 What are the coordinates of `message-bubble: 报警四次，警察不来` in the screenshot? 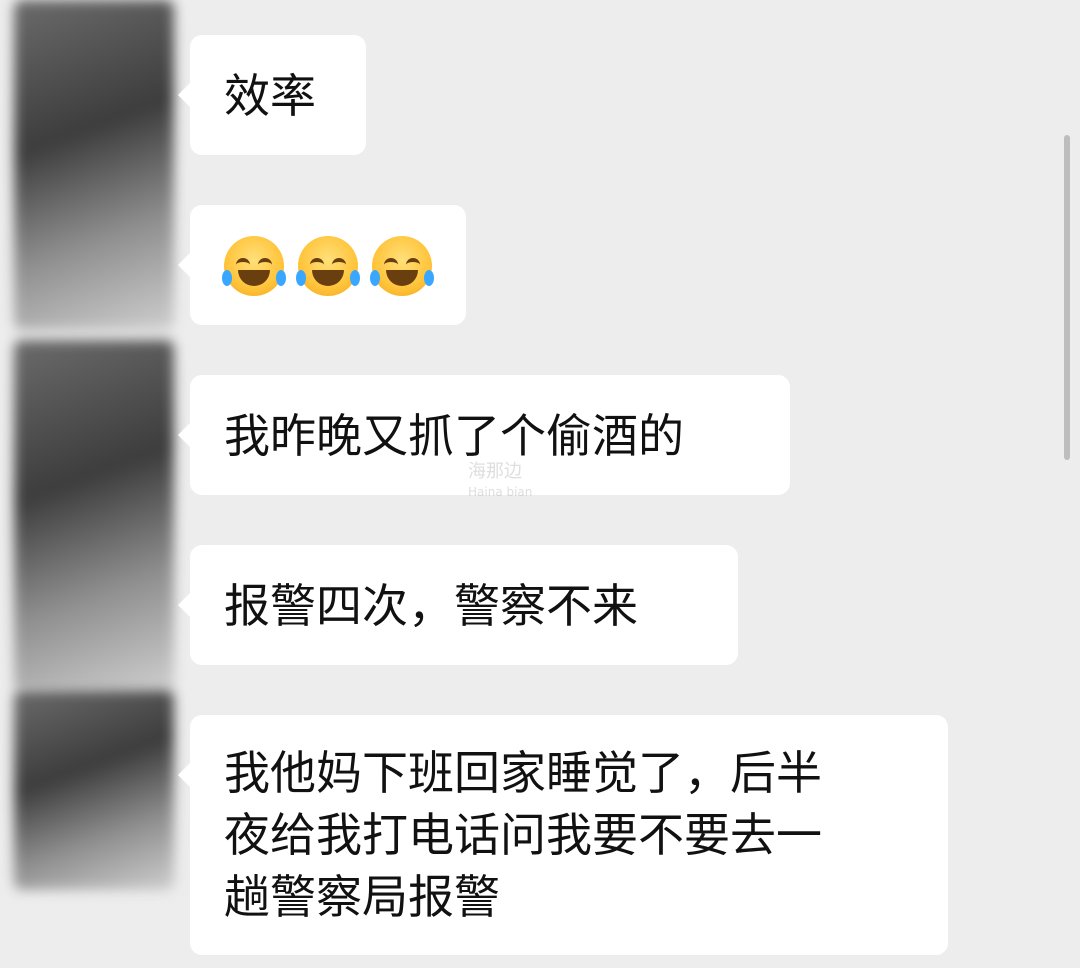 It's located at (458, 605).